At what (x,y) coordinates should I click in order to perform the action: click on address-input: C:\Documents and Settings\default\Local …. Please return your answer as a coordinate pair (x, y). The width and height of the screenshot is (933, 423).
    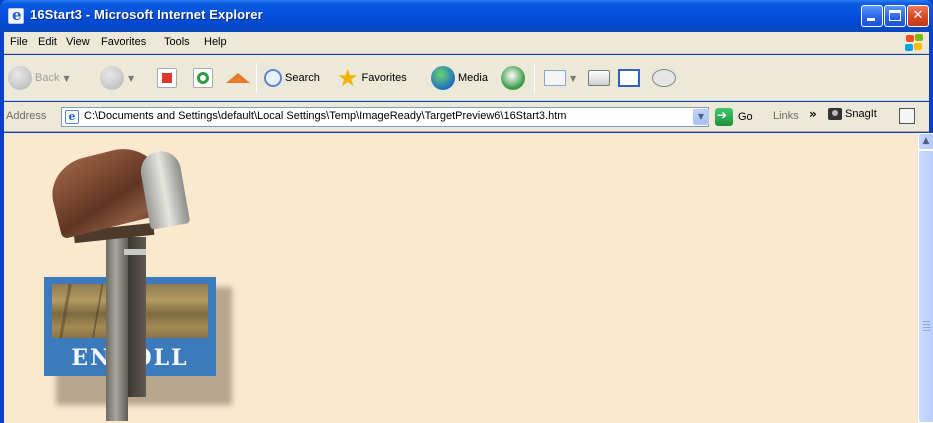
    Looking at the image, I should click on (385, 117).